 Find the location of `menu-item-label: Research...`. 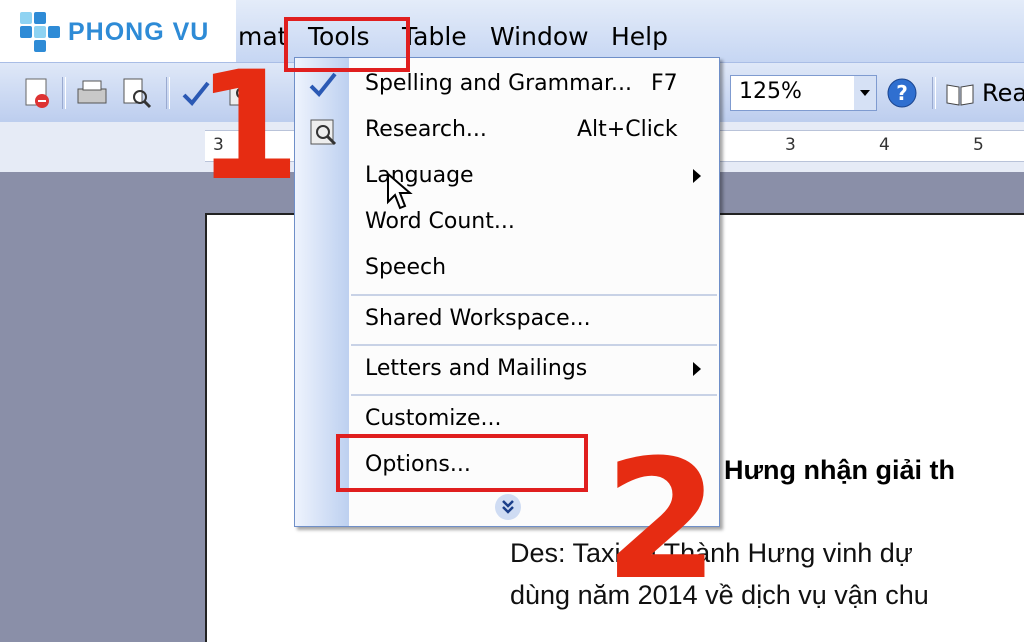

menu-item-label: Research... is located at coordinates (426, 129).